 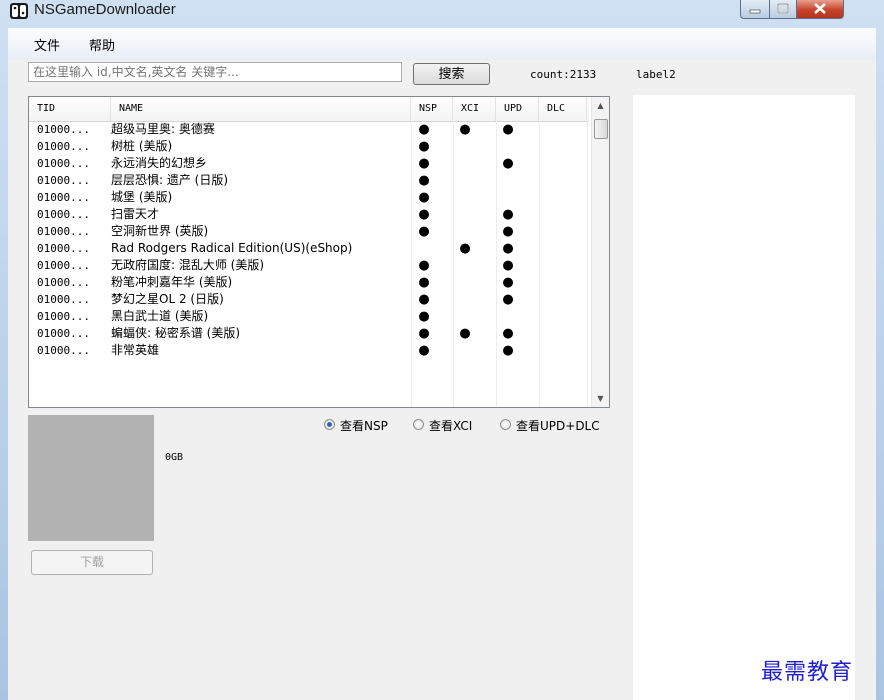 What do you see at coordinates (174, 457) in the screenshot?
I see `size-label: 0GB` at bounding box center [174, 457].